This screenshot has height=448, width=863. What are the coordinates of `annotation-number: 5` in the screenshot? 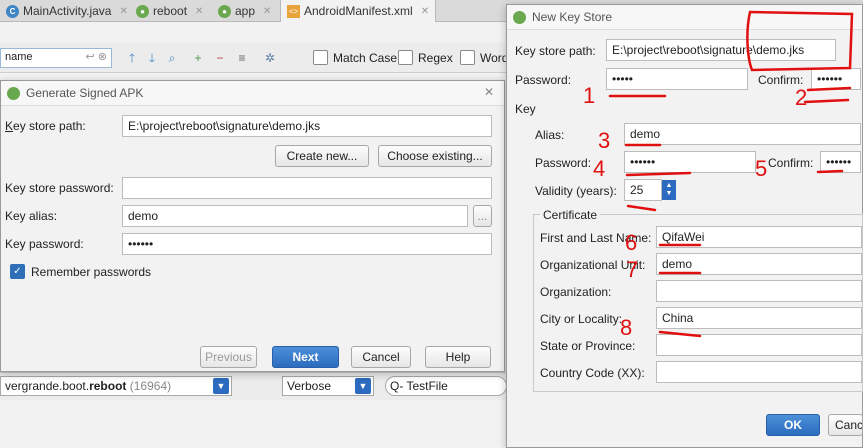 It's located at (761, 168).